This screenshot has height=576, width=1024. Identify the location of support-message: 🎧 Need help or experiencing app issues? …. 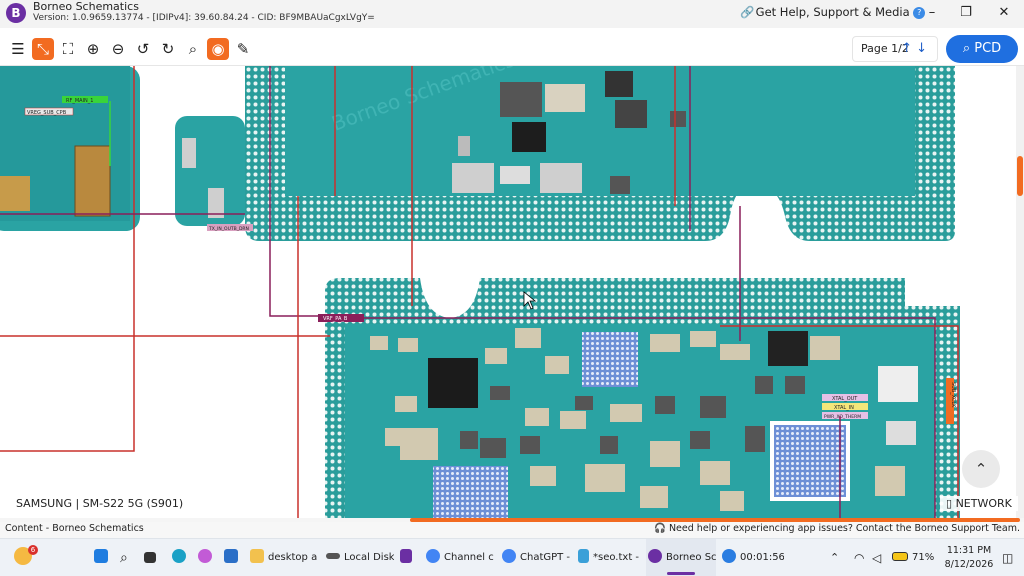
(837, 528).